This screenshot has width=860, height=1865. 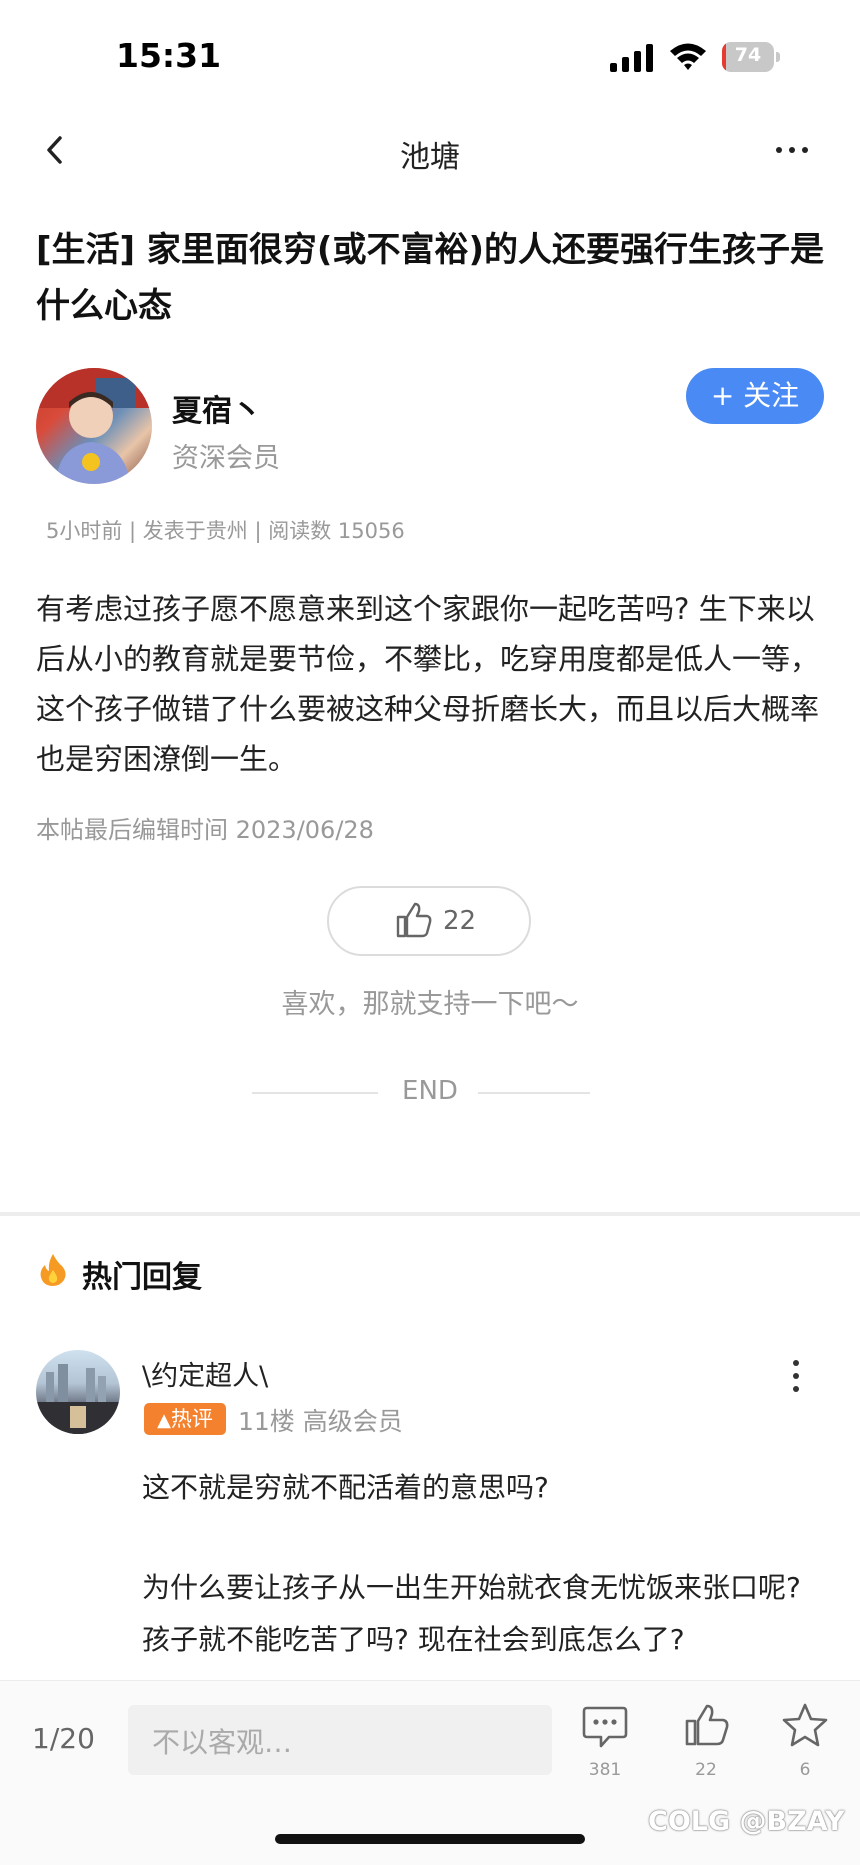 What do you see at coordinates (430, 278) in the screenshot?
I see `post-title: [生活] 家里面很穷(或不富裕)的人还要强行生孩子是什么心态` at bounding box center [430, 278].